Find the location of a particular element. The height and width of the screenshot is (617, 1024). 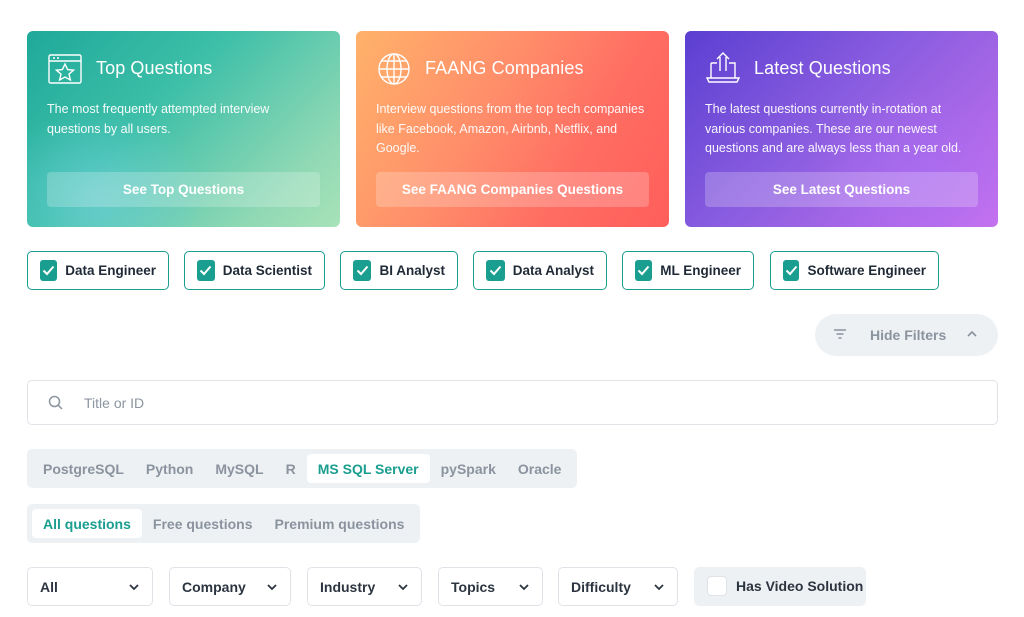

hide-filters-label: Hide Filters is located at coordinates (908, 335).